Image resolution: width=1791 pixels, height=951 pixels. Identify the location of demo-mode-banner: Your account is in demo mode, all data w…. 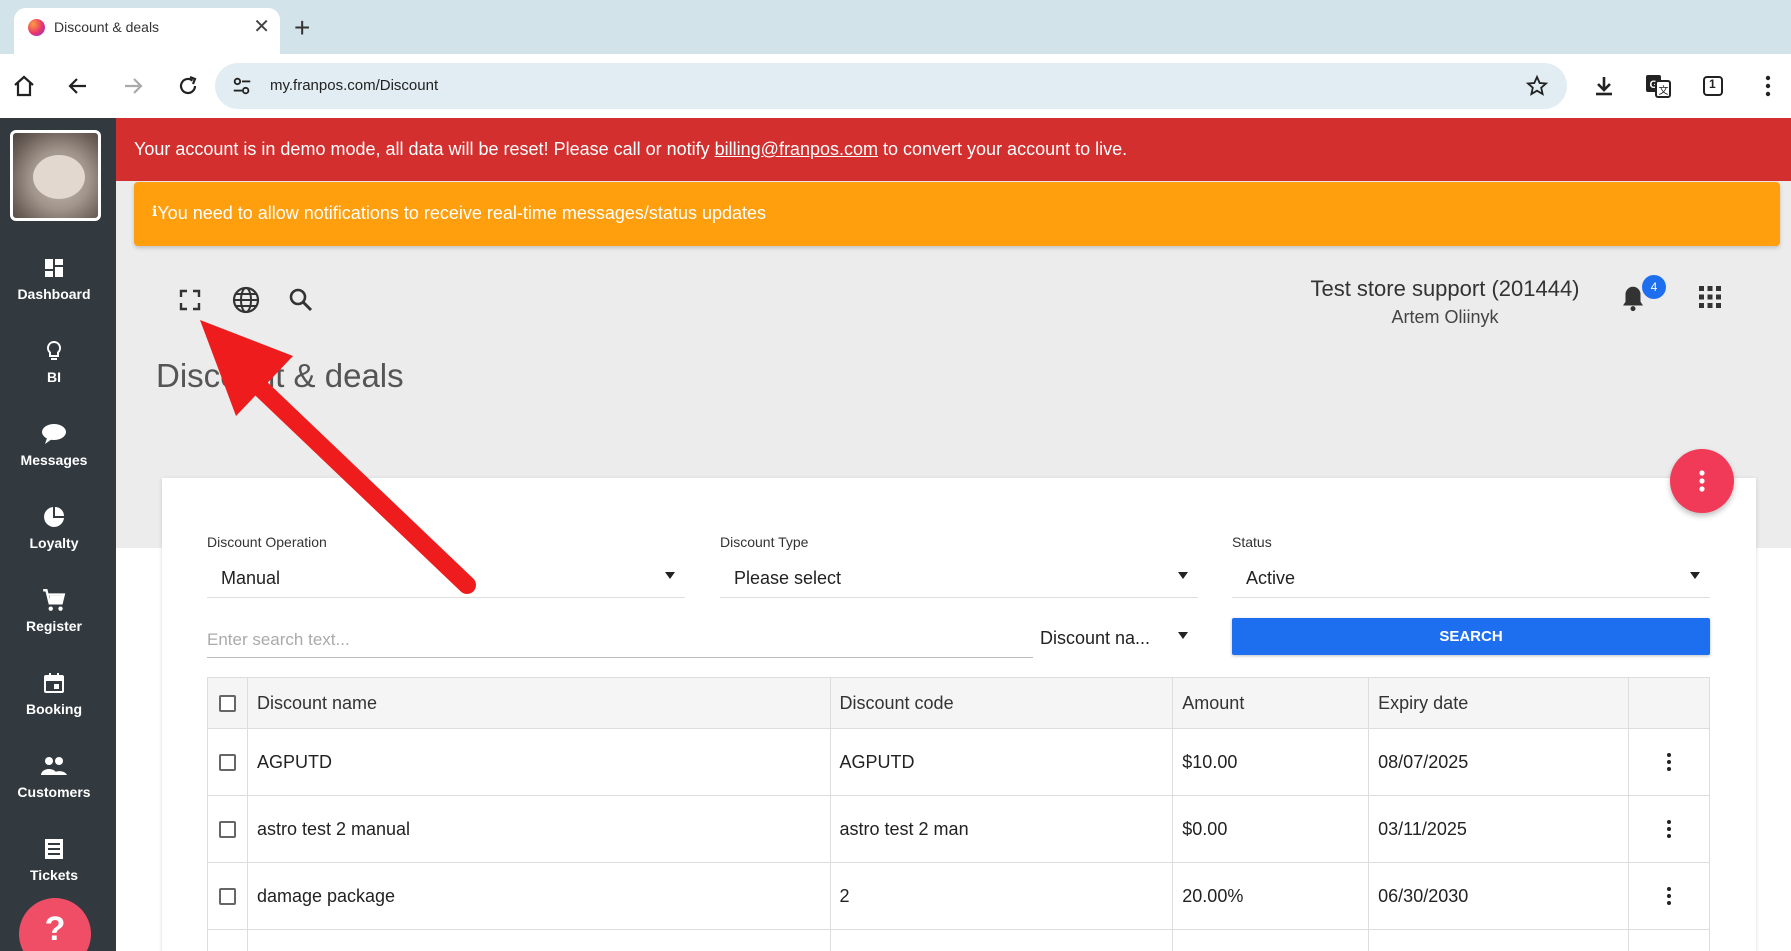
(953, 149).